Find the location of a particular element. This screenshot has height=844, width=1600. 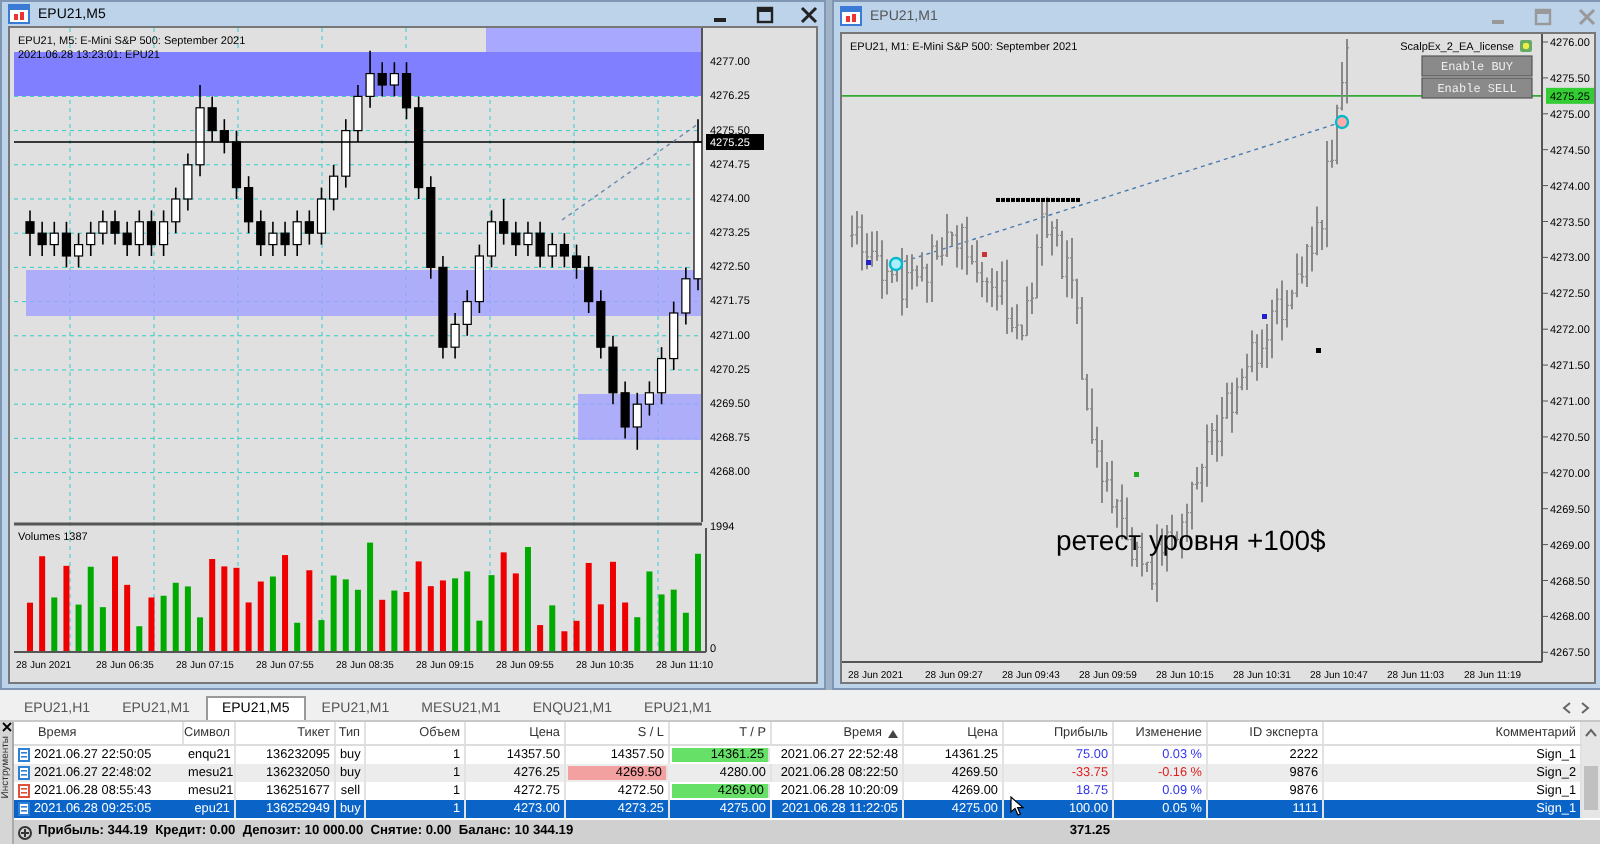

scroll-left-icon is located at coordinates (1567, 707).